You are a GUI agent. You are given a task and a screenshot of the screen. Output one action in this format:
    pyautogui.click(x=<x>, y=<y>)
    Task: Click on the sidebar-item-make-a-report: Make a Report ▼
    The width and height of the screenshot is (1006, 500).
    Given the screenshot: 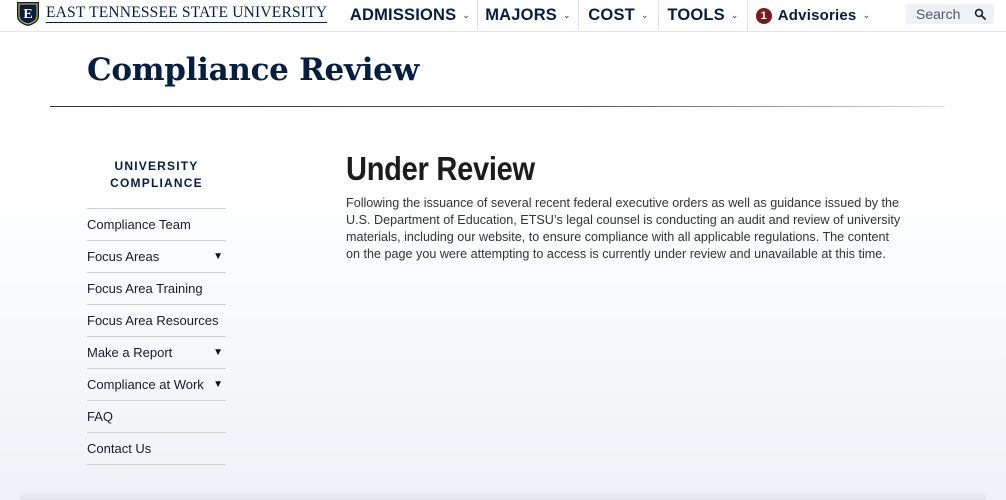 What is the action you would take?
    pyautogui.click(x=156, y=353)
    